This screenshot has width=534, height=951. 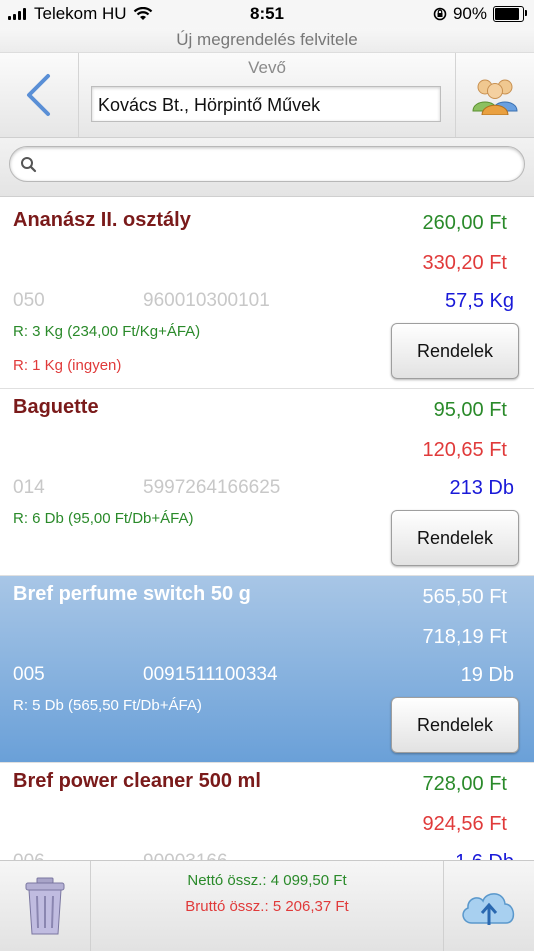 What do you see at coordinates (137, 781) in the screenshot?
I see `product-name: Bref power cleaner 500 ml` at bounding box center [137, 781].